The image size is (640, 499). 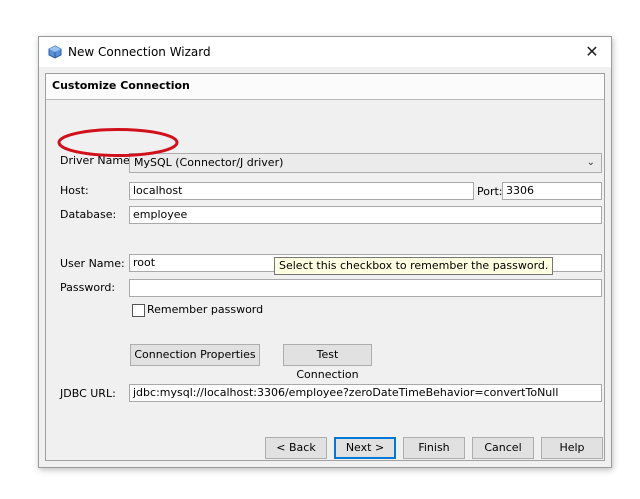 I want to click on password-field, so click(x=365, y=288).